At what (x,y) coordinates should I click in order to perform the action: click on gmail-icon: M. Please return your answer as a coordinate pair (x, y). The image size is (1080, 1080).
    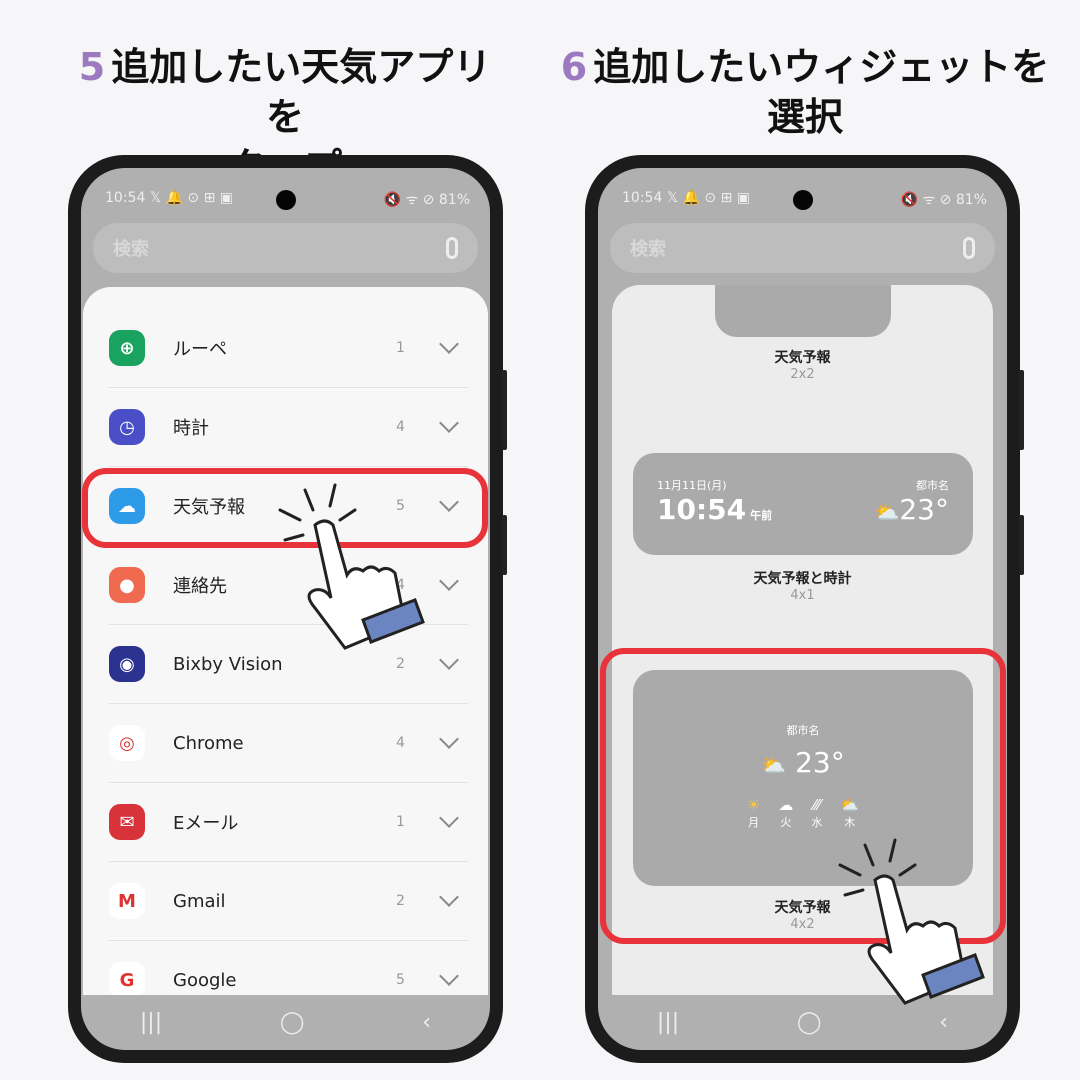
    Looking at the image, I should click on (127, 901).